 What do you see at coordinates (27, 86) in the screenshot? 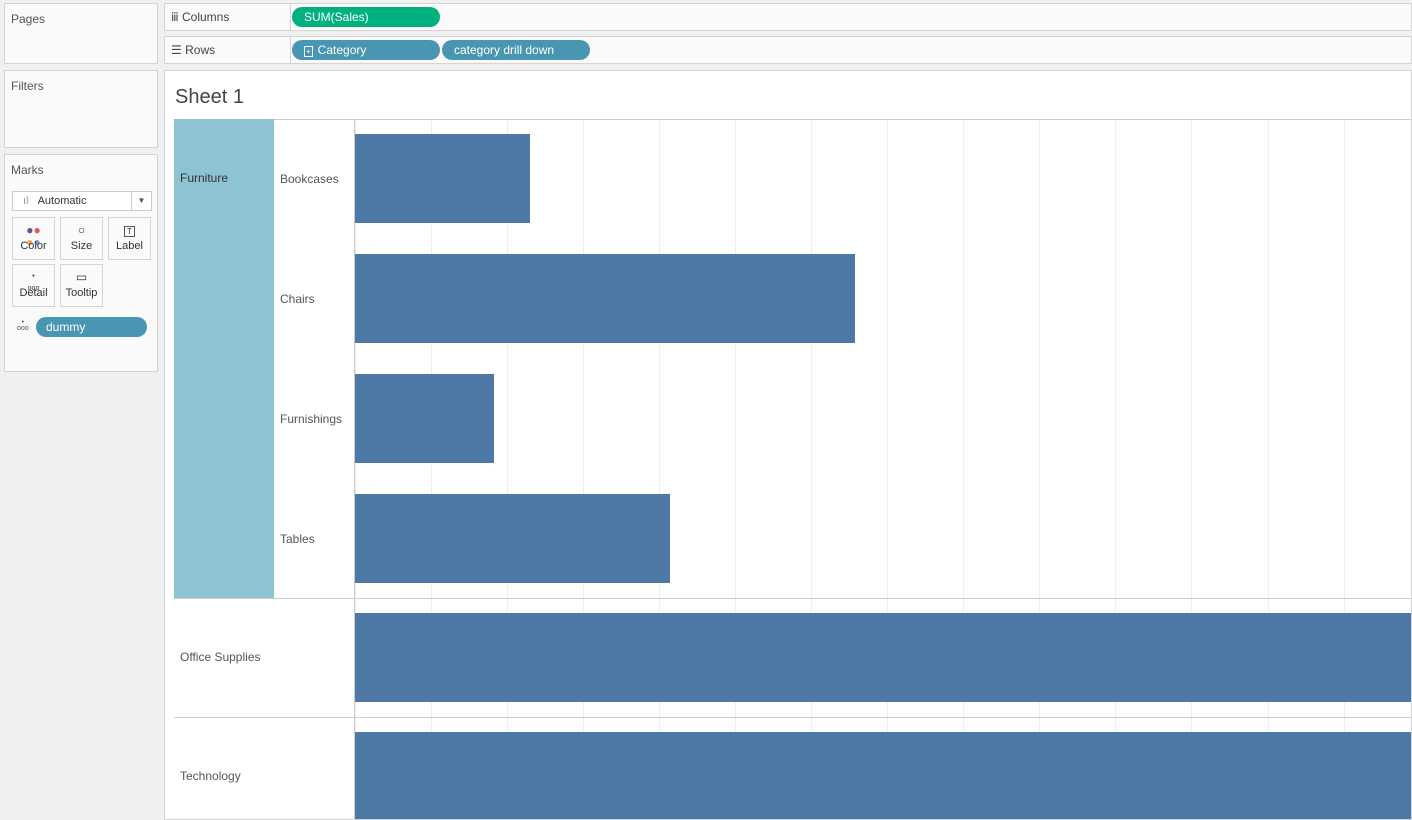
I see `filters-title: Filters` at bounding box center [27, 86].